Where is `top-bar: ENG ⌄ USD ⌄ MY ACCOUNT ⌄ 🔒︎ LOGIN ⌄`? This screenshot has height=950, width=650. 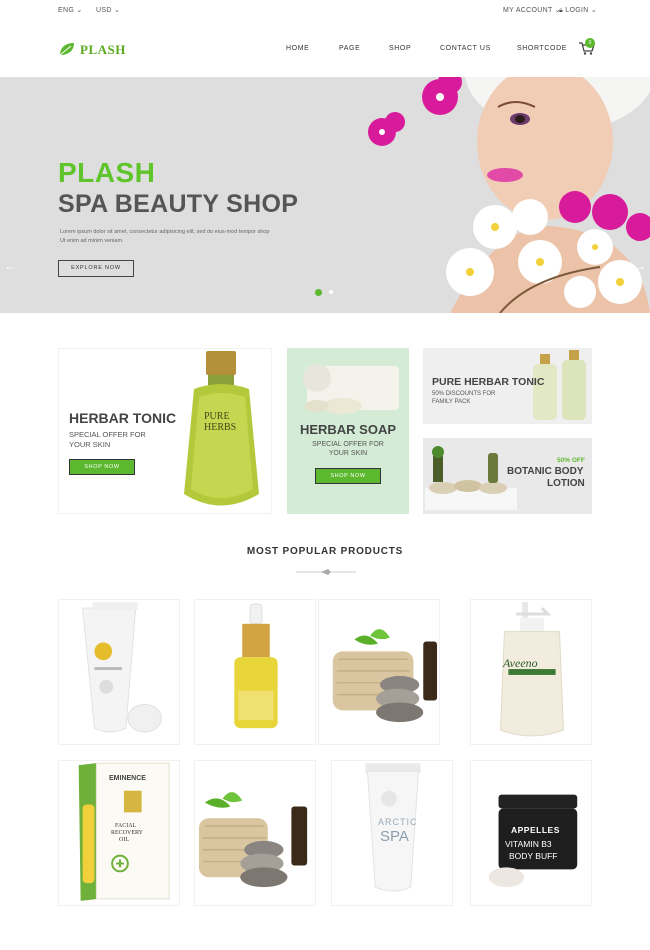
top-bar: ENG ⌄ USD ⌄ MY ACCOUNT ⌄ 🔒︎ LOGIN ⌄ is located at coordinates (325, 10).